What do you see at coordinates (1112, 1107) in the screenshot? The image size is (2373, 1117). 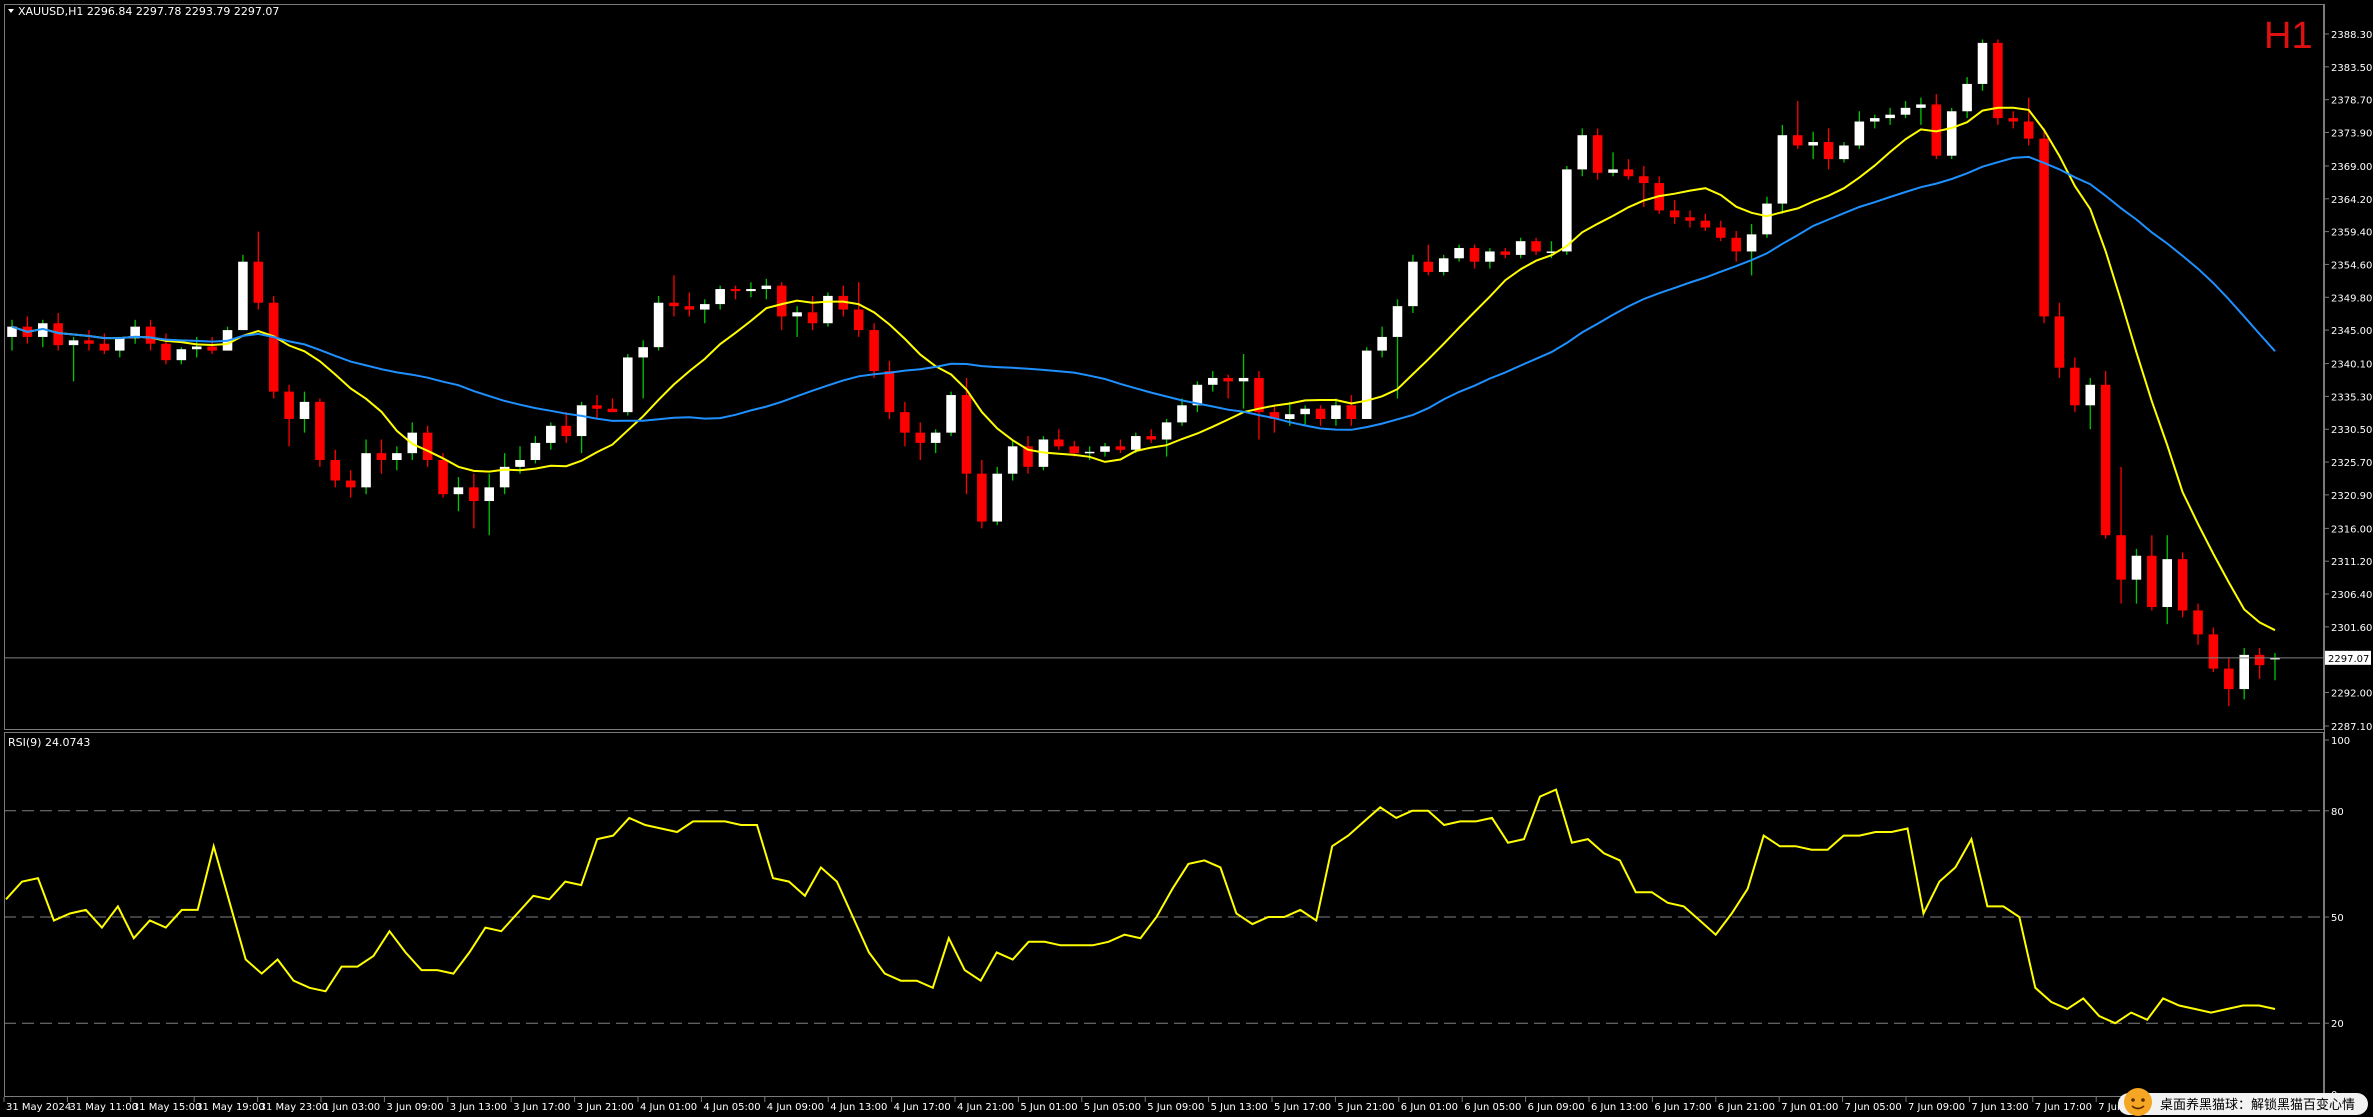 I see `time-tick-label: 5 Jun 05:00` at bounding box center [1112, 1107].